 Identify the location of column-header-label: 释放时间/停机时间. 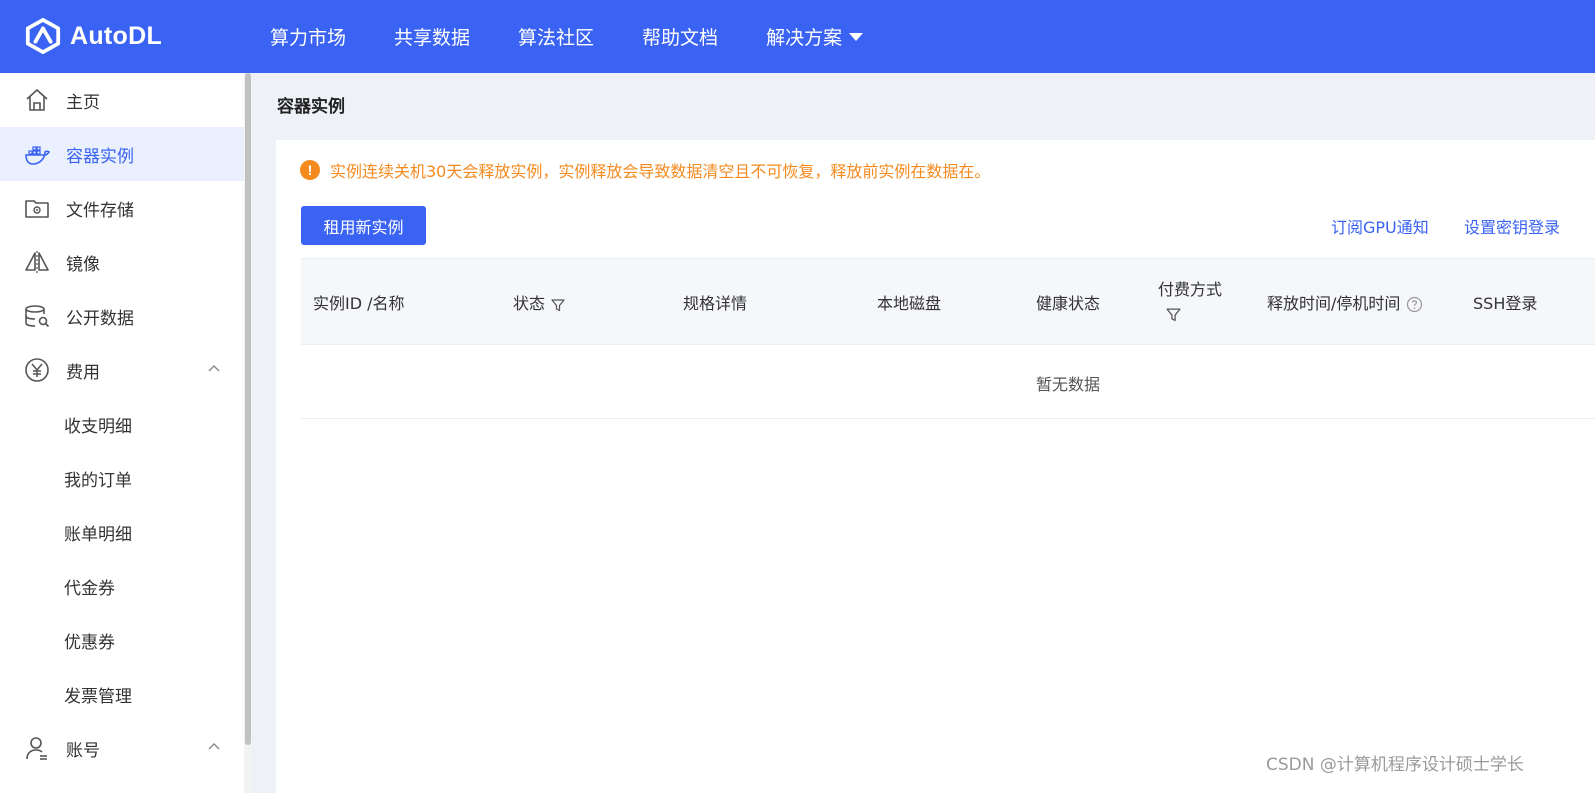
(1334, 303).